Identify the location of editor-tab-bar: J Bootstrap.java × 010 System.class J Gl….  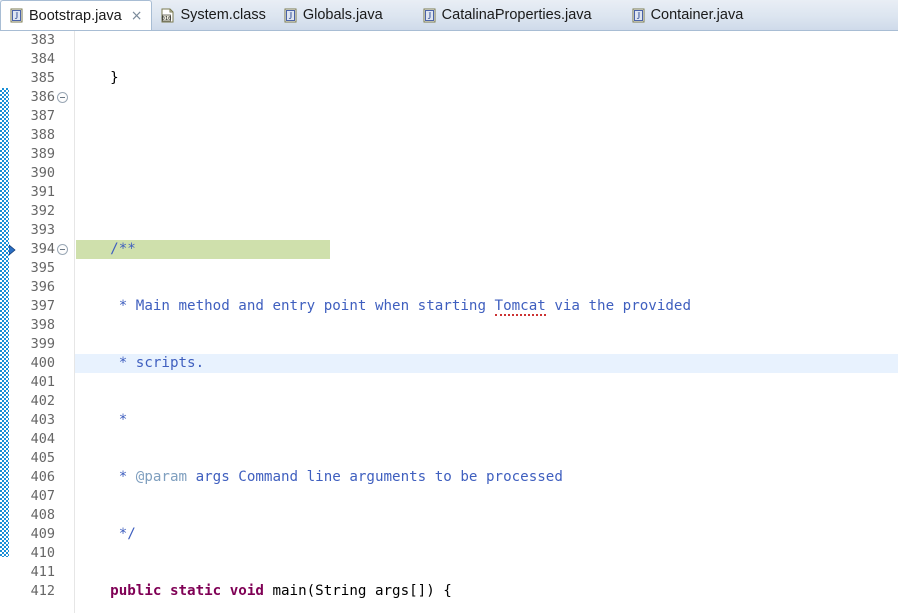
(449, 15).